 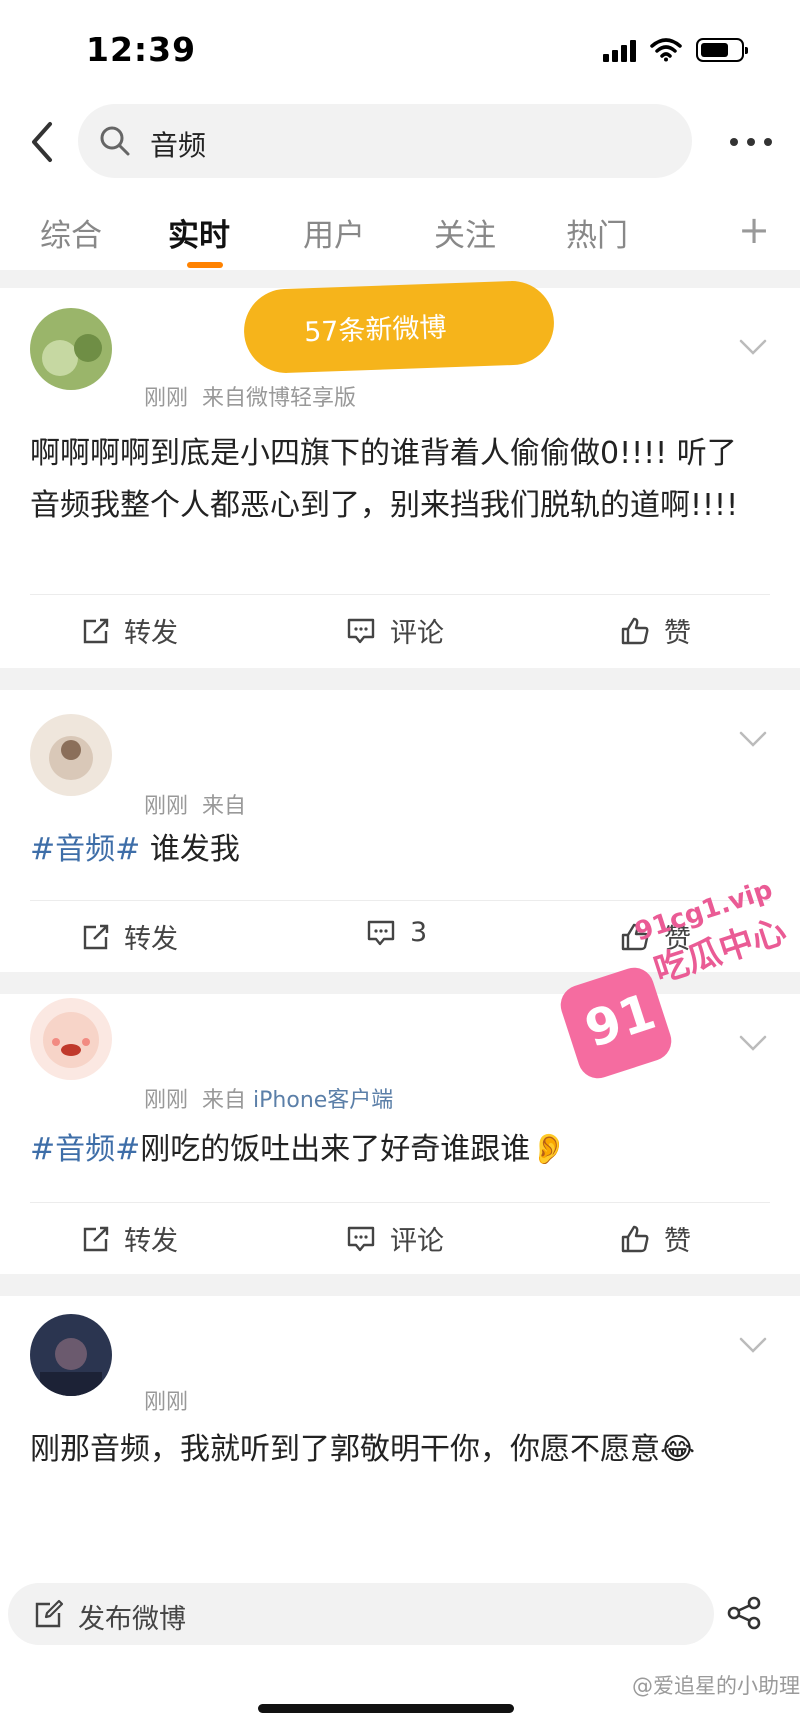 I want to click on home-indicator, so click(x=386, y=1708).